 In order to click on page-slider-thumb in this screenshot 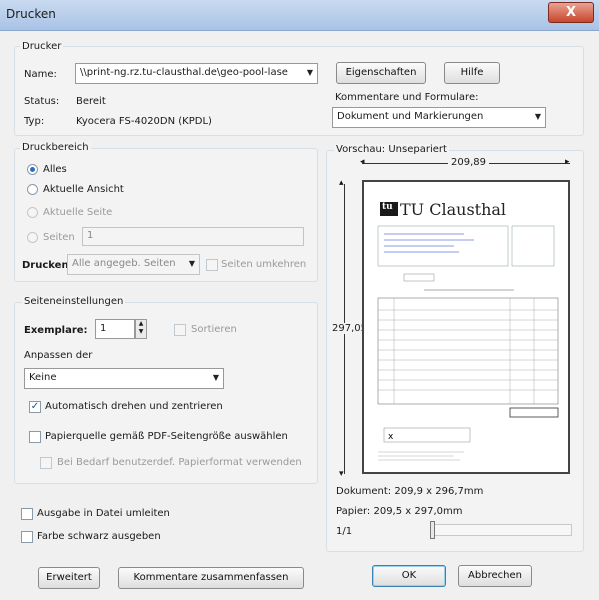, I will do `click(432, 530)`.